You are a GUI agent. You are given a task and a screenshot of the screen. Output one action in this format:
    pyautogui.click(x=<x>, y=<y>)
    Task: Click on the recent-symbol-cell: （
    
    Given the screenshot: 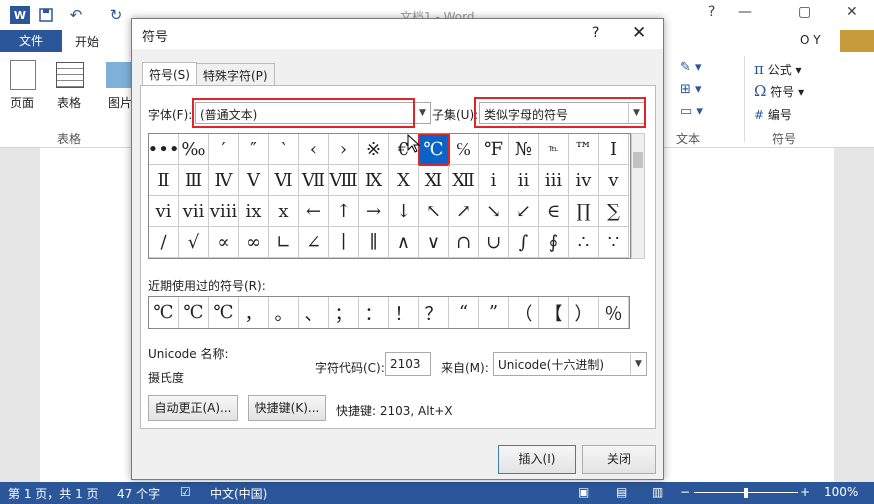 What is the action you would take?
    pyautogui.click(x=524, y=312)
    